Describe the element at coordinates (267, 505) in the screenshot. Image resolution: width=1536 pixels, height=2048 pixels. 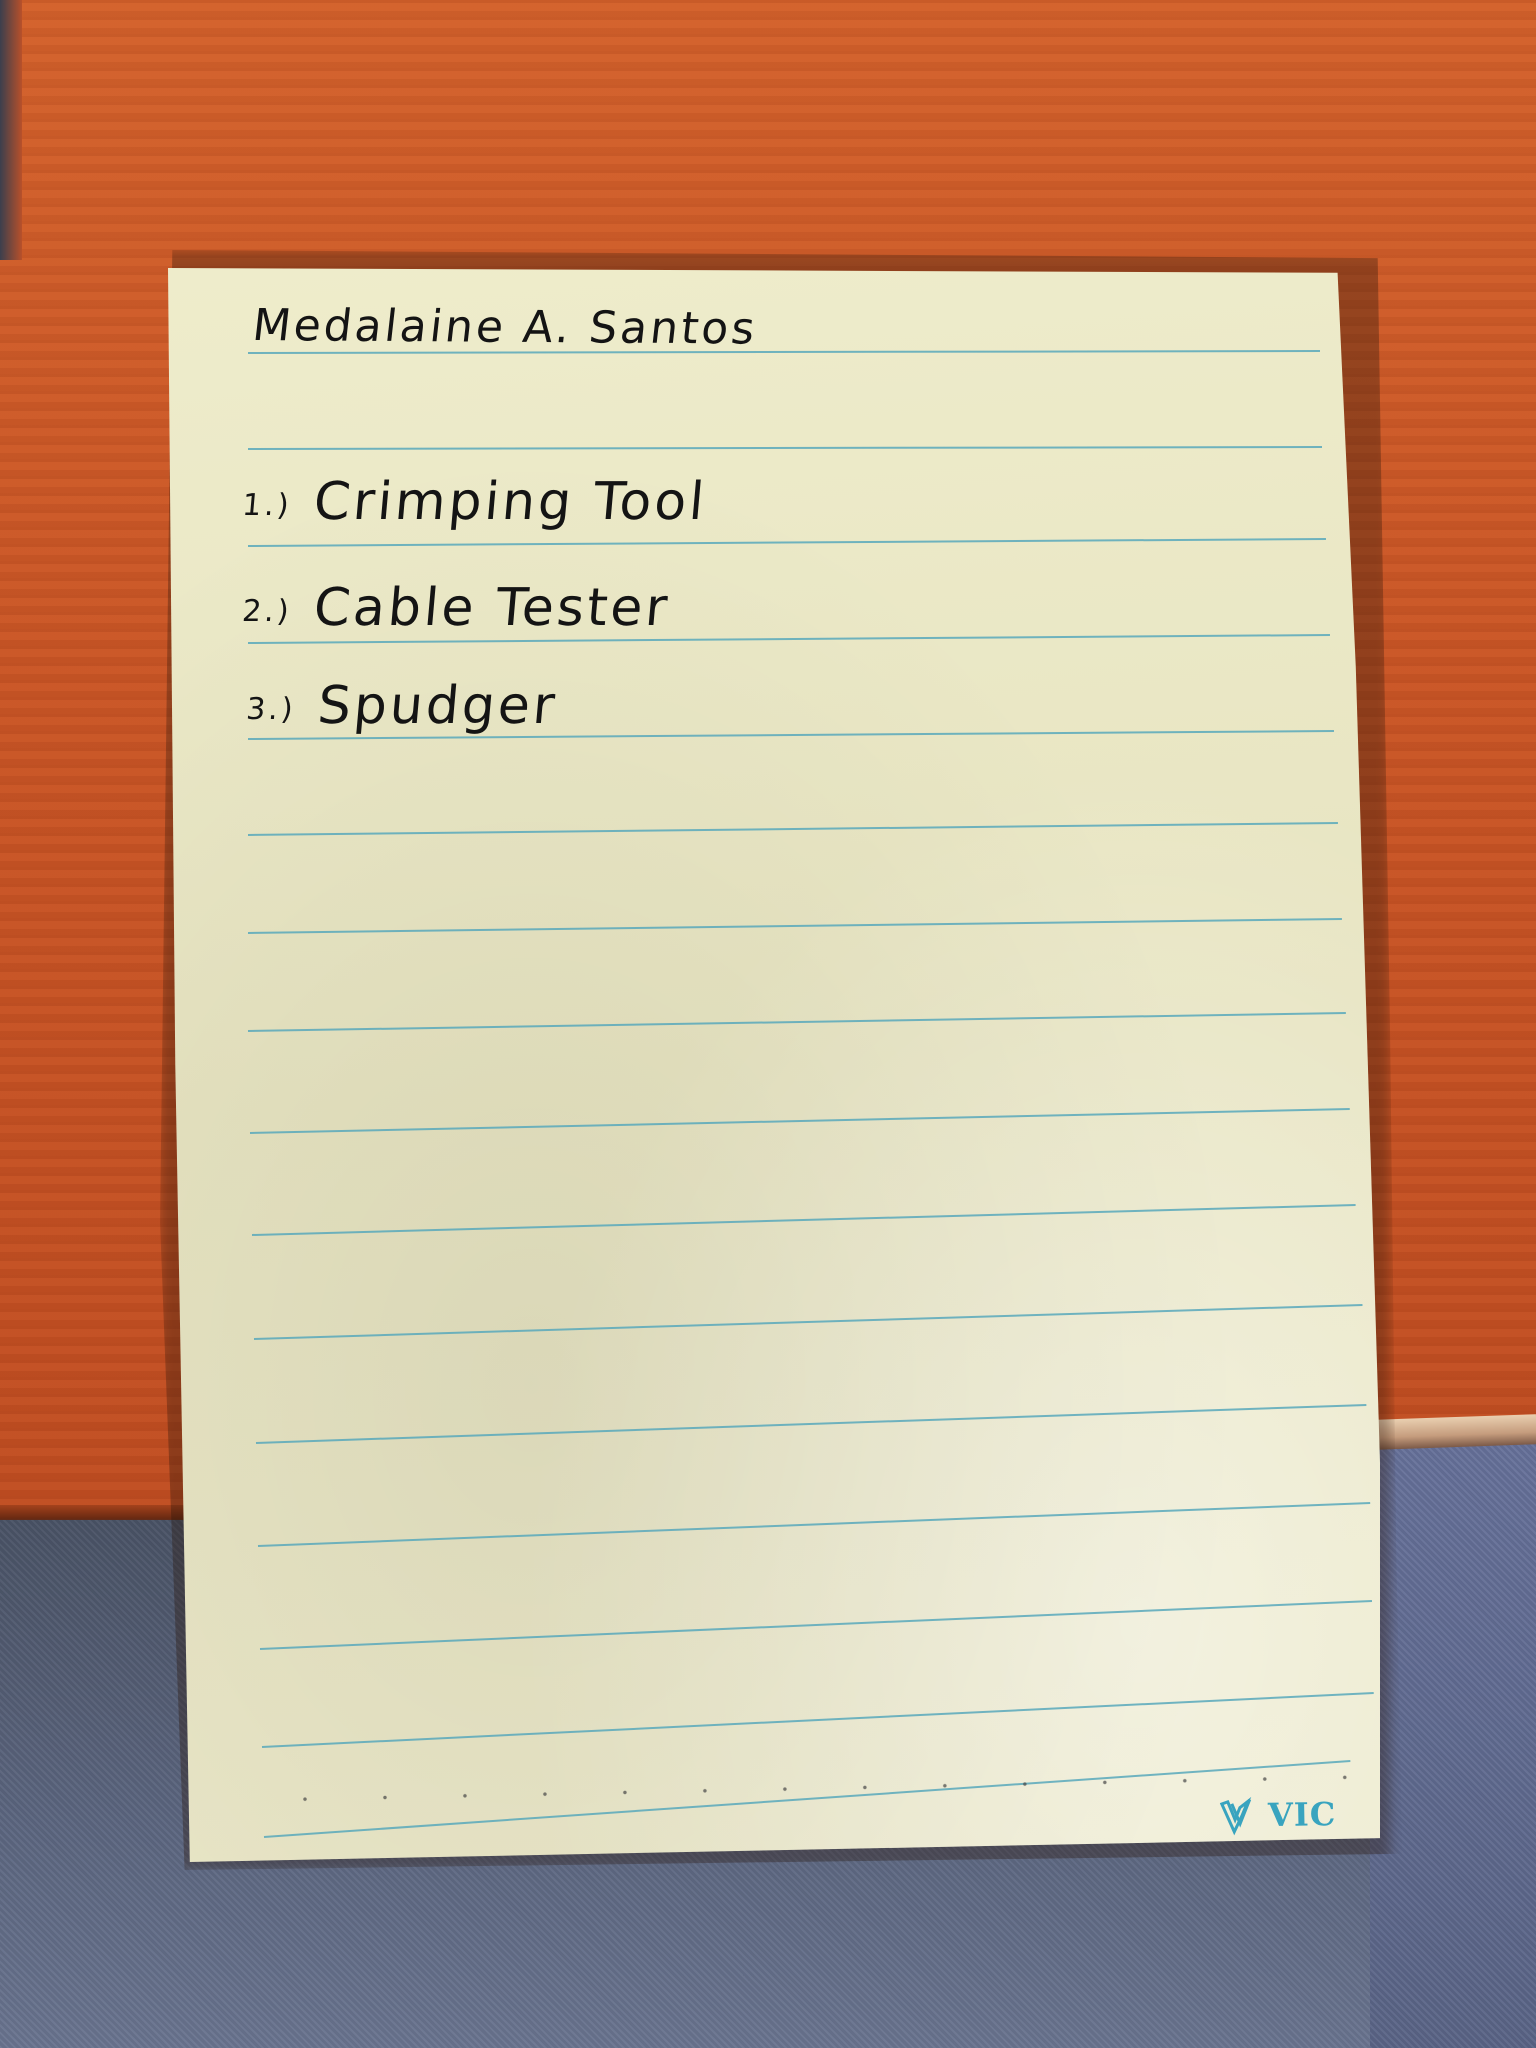
I see `list-item-number: 1.)` at that location.